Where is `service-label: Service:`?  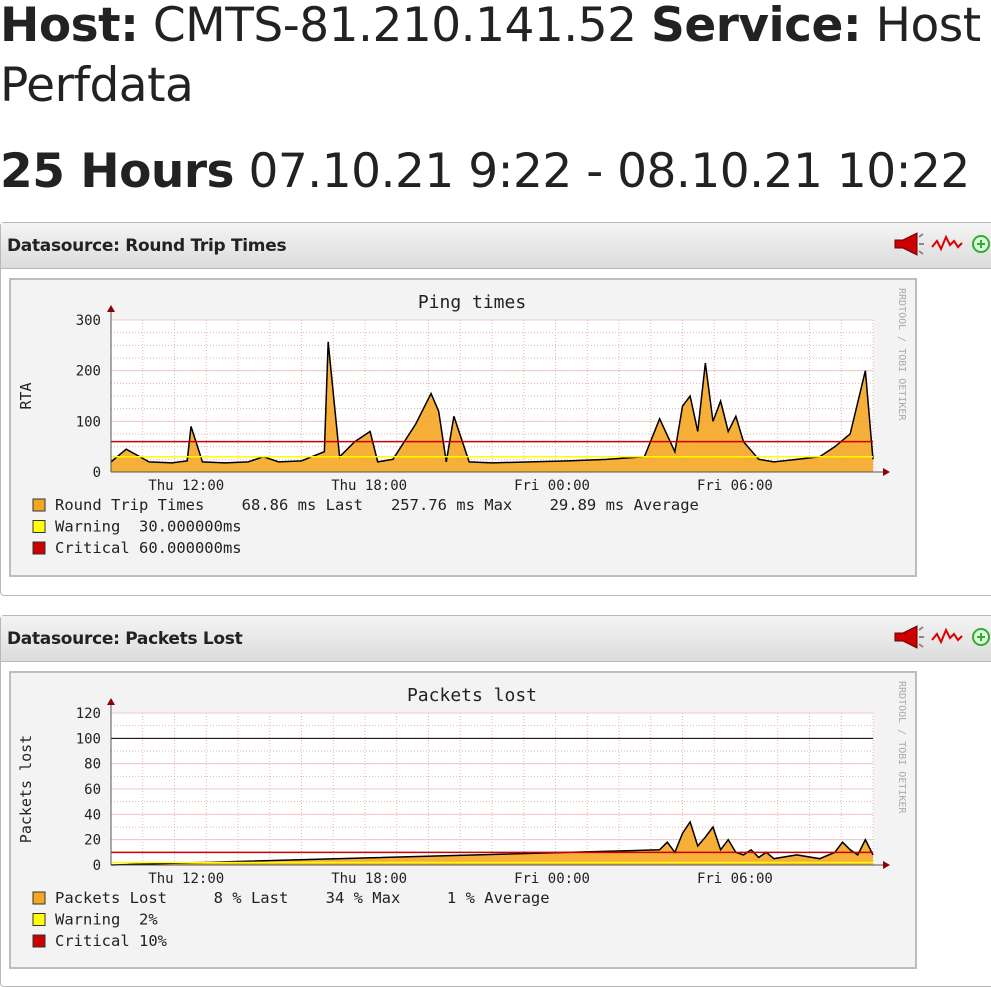
service-label: Service: is located at coordinates (756, 26).